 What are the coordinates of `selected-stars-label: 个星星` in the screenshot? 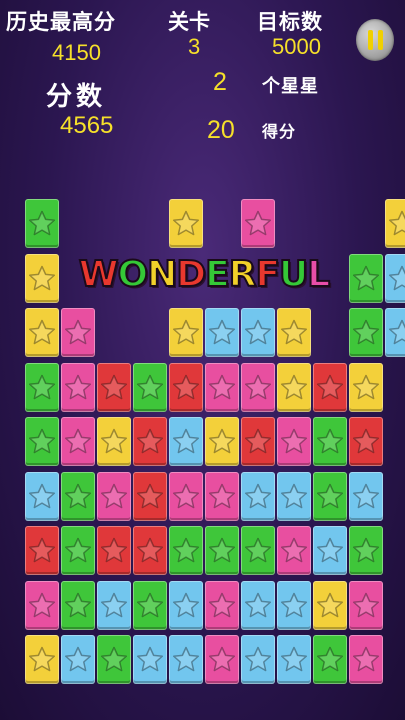 It's located at (290, 86).